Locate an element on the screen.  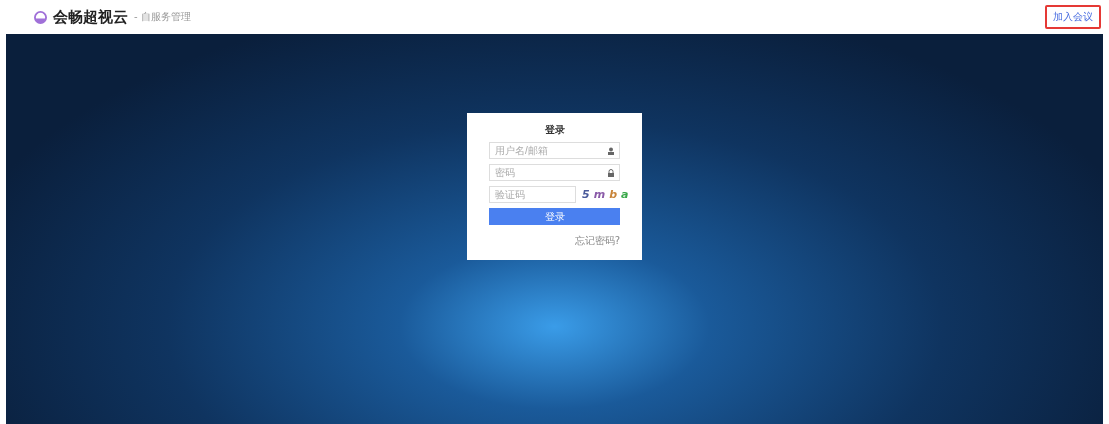
captcha-field: 验证码 is located at coordinates (532, 194).